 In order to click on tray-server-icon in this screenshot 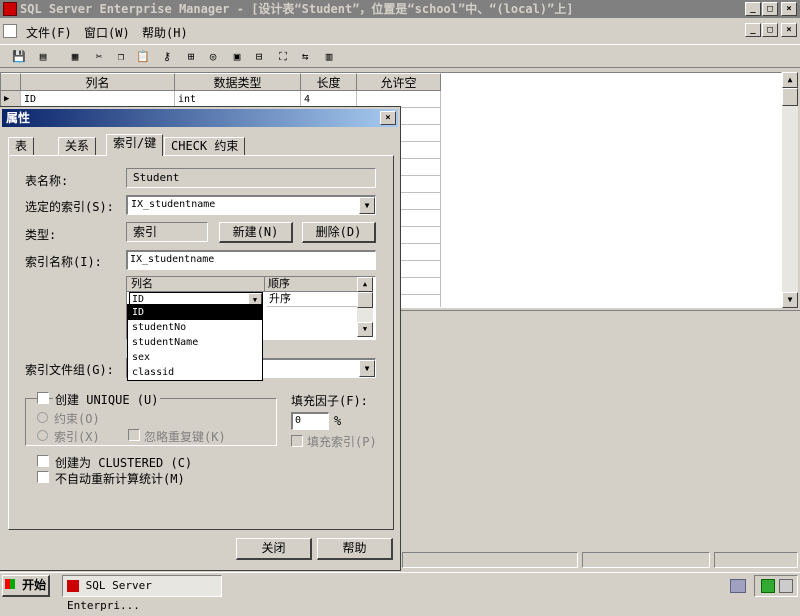, I will do `click(738, 586)`.